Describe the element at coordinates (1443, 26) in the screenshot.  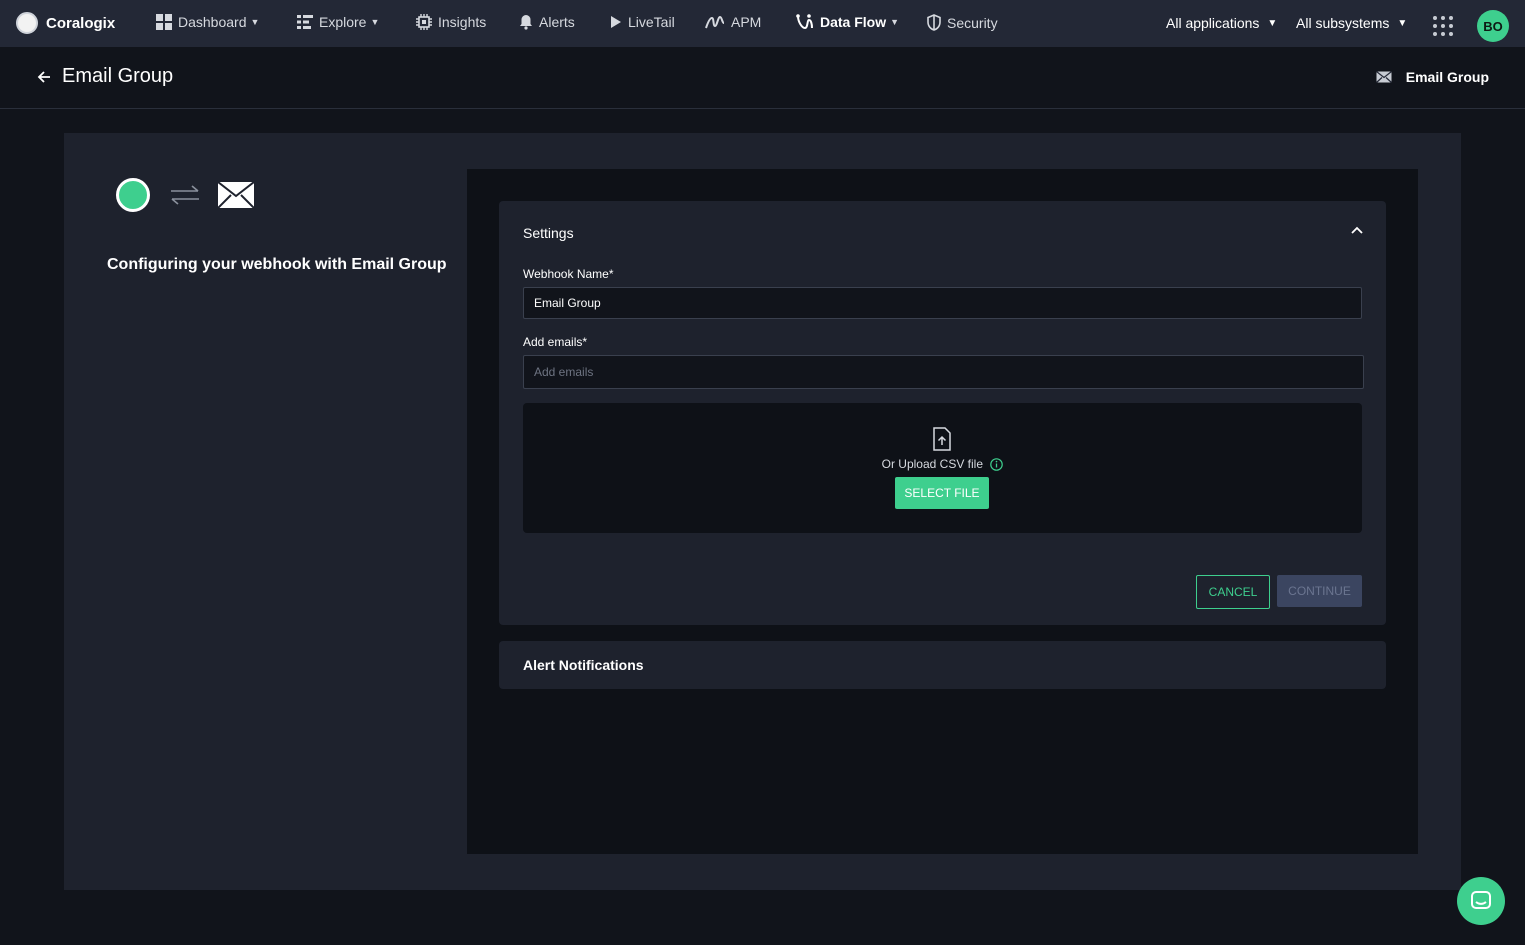
I see `apps-grid-icon` at that location.